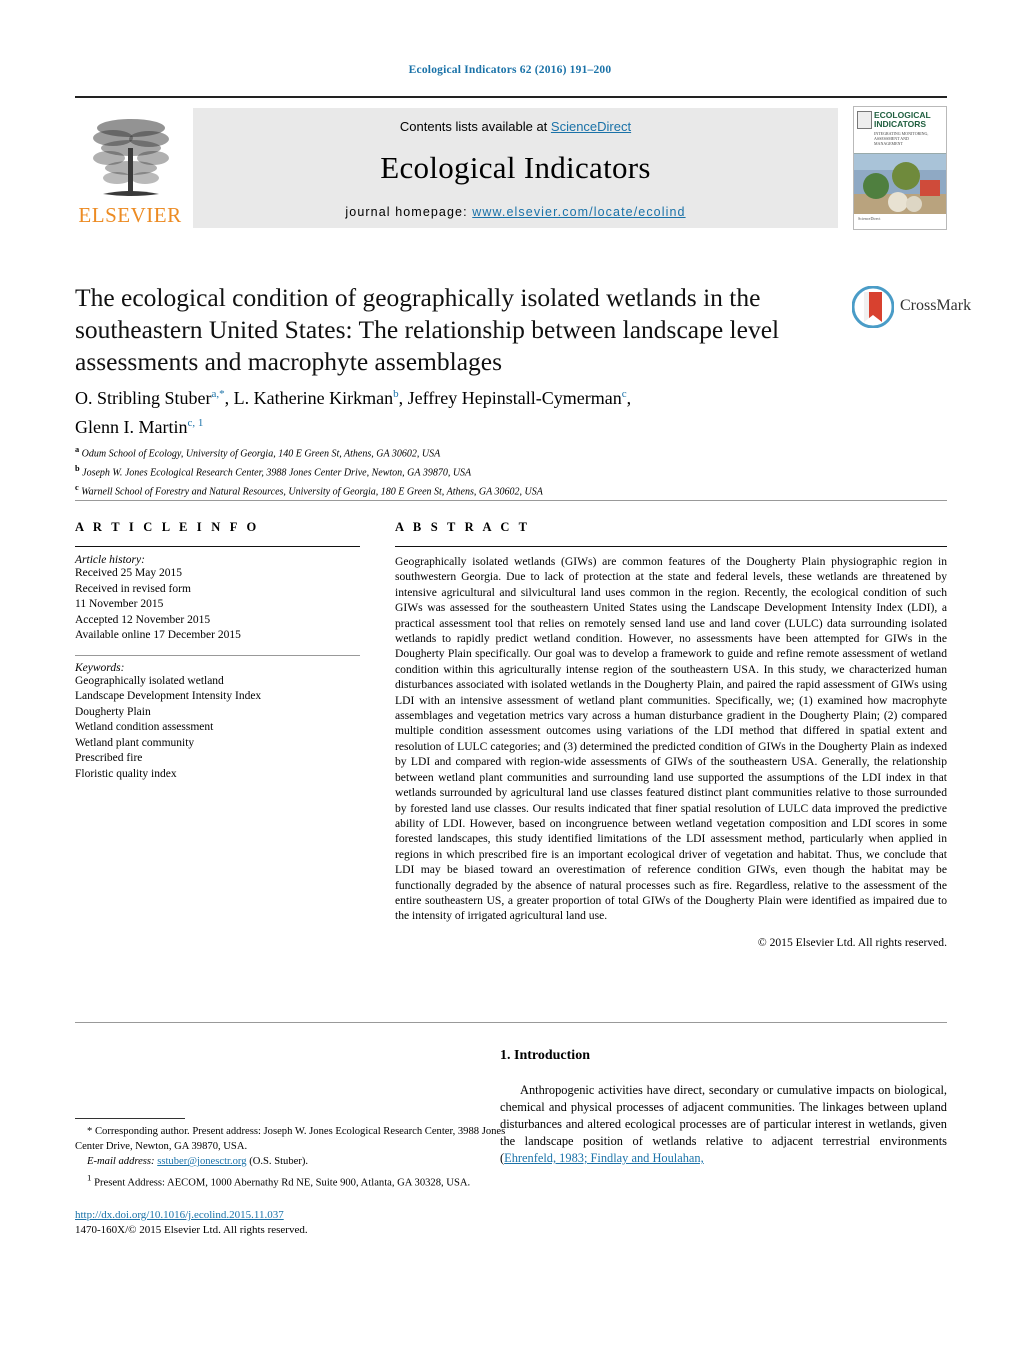 This screenshot has width=1020, height=1351. Describe the element at coordinates (517, 398) in the screenshot. I see `author-entry: Jeffrey Hepinstall-Cymermanc` at that location.